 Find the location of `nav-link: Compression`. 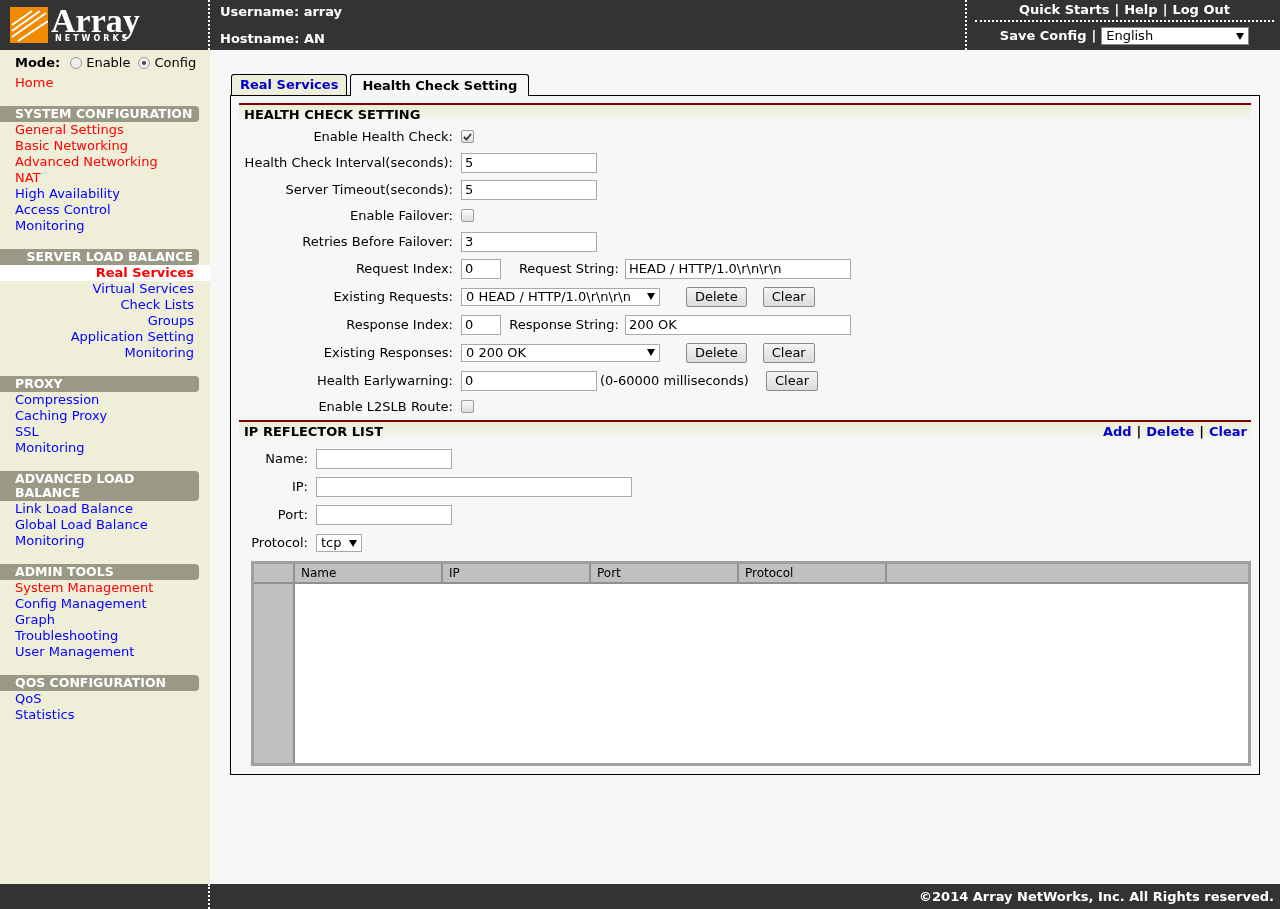

nav-link: Compression is located at coordinates (105, 400).